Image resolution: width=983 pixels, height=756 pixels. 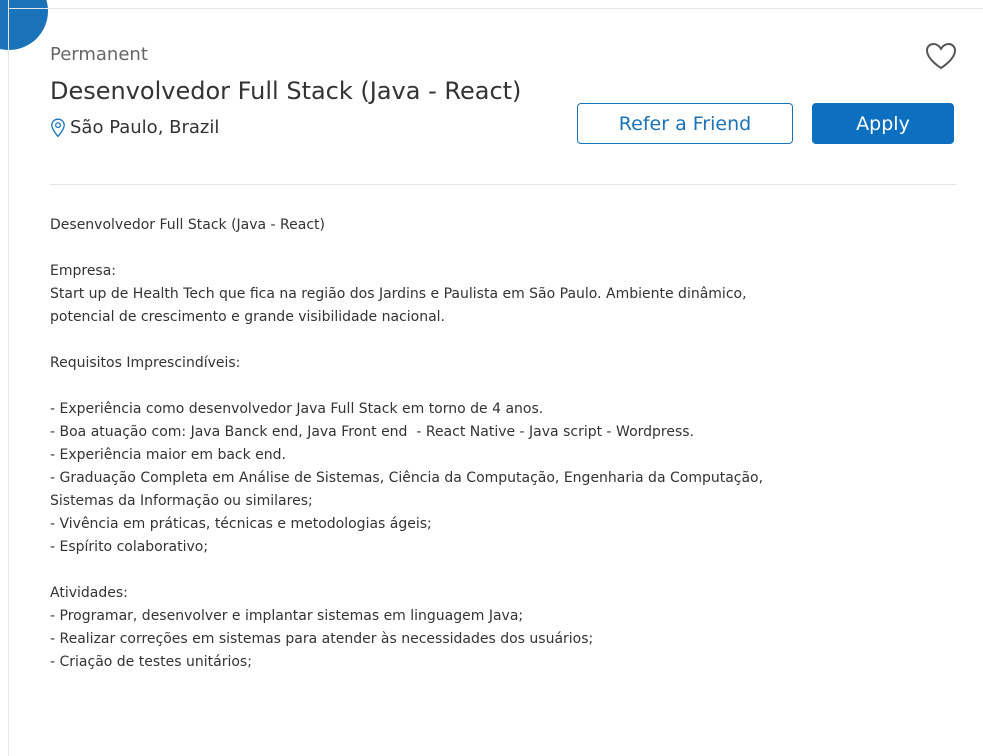 What do you see at coordinates (99, 54) in the screenshot?
I see `job-type-label: Permanent` at bounding box center [99, 54].